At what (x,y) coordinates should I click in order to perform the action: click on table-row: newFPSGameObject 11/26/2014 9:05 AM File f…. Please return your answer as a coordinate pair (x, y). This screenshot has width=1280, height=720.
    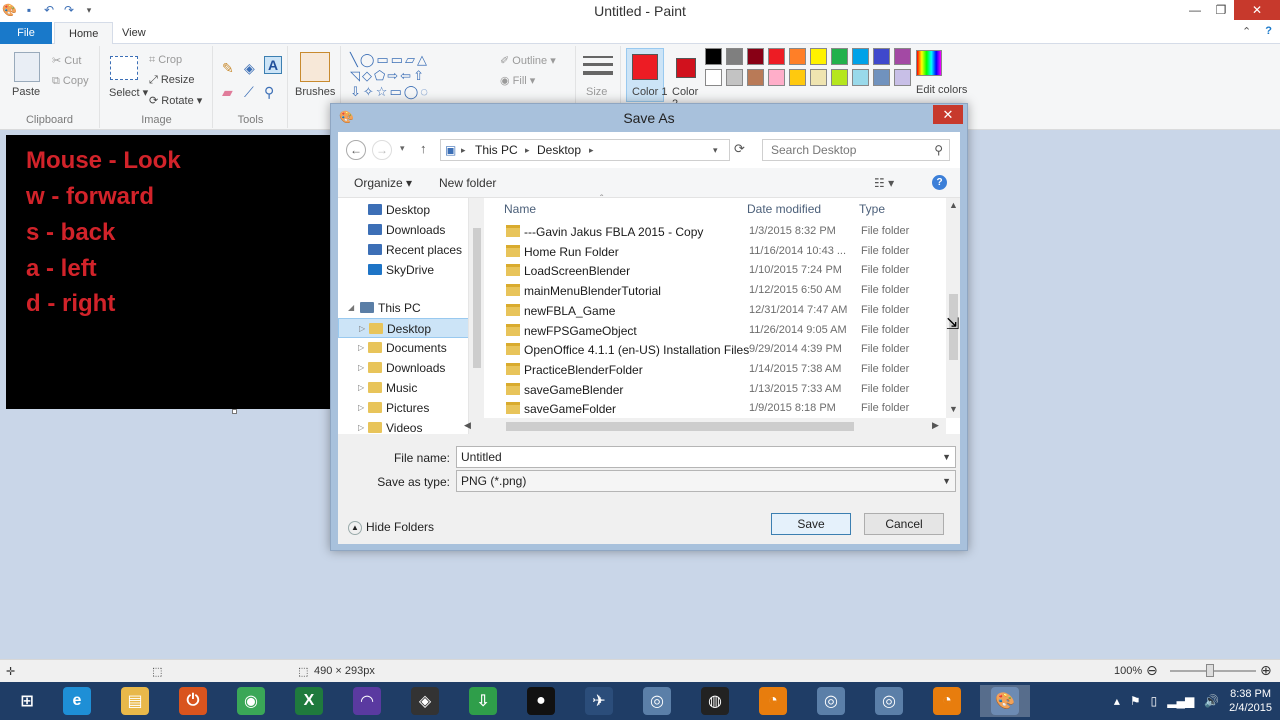
    Looking at the image, I should click on (714, 330).